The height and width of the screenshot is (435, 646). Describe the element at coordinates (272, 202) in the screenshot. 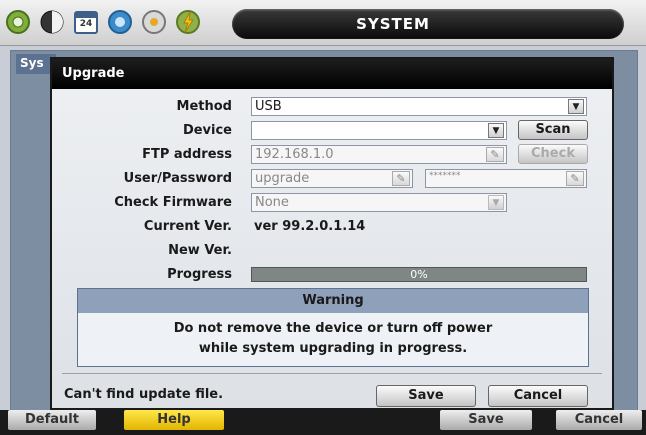

I see `check-firmware-value: None` at that location.